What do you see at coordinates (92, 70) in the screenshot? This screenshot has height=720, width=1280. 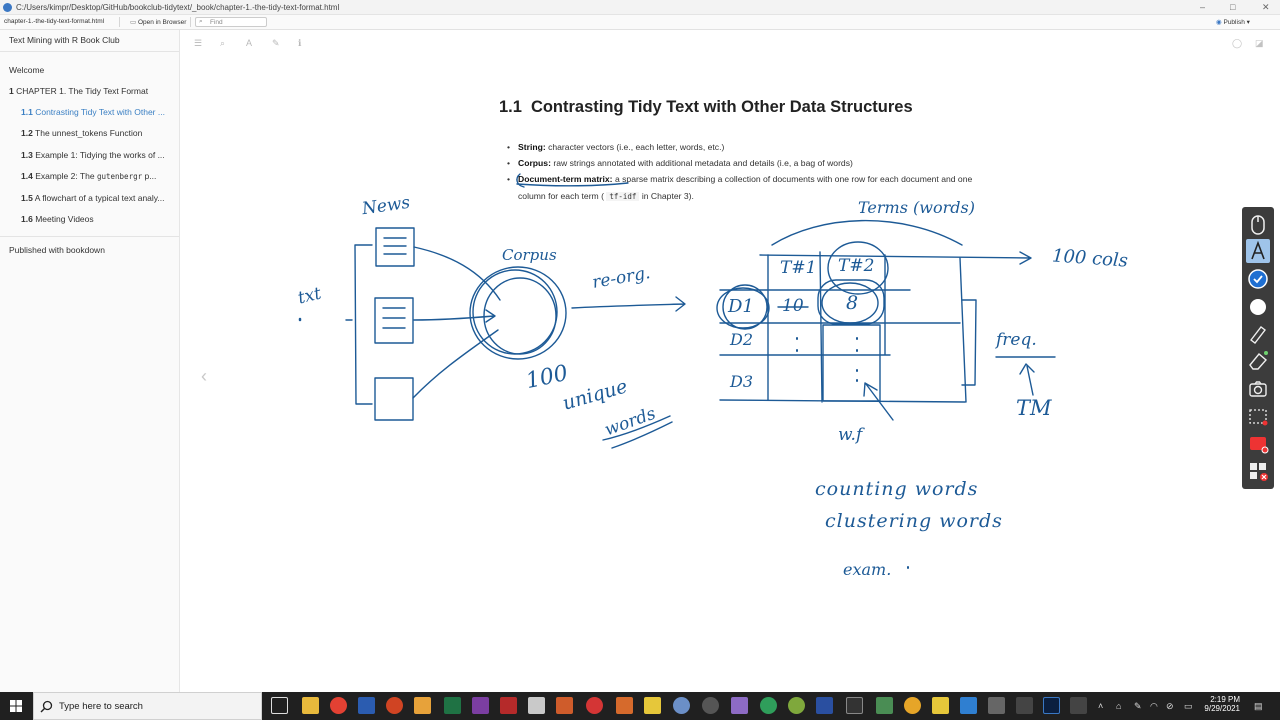 I see `sidebar-item-welcome: Welcome` at bounding box center [92, 70].